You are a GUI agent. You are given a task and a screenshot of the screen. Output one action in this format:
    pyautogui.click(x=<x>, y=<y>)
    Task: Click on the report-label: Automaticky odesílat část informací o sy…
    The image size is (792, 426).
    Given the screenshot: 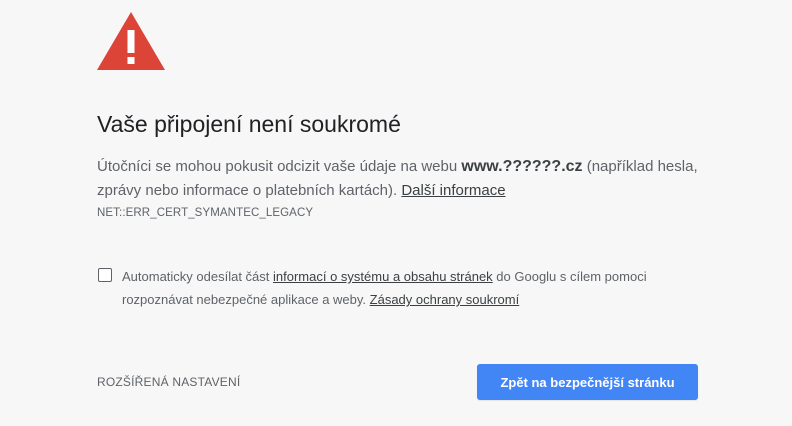 What is the action you would take?
    pyautogui.click(x=417, y=288)
    